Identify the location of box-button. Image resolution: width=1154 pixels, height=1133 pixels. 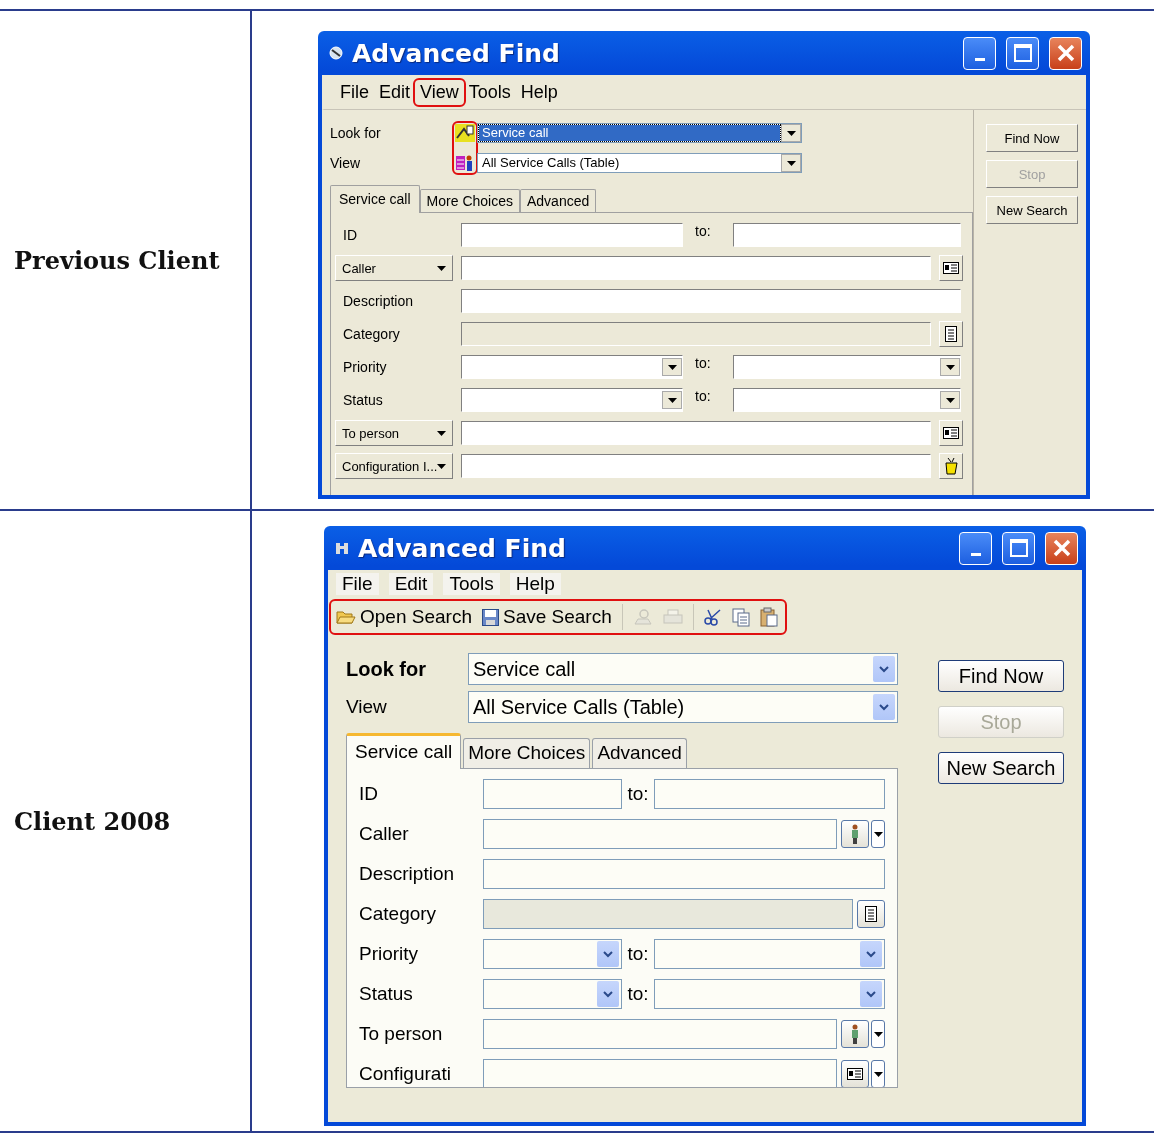
(951, 466).